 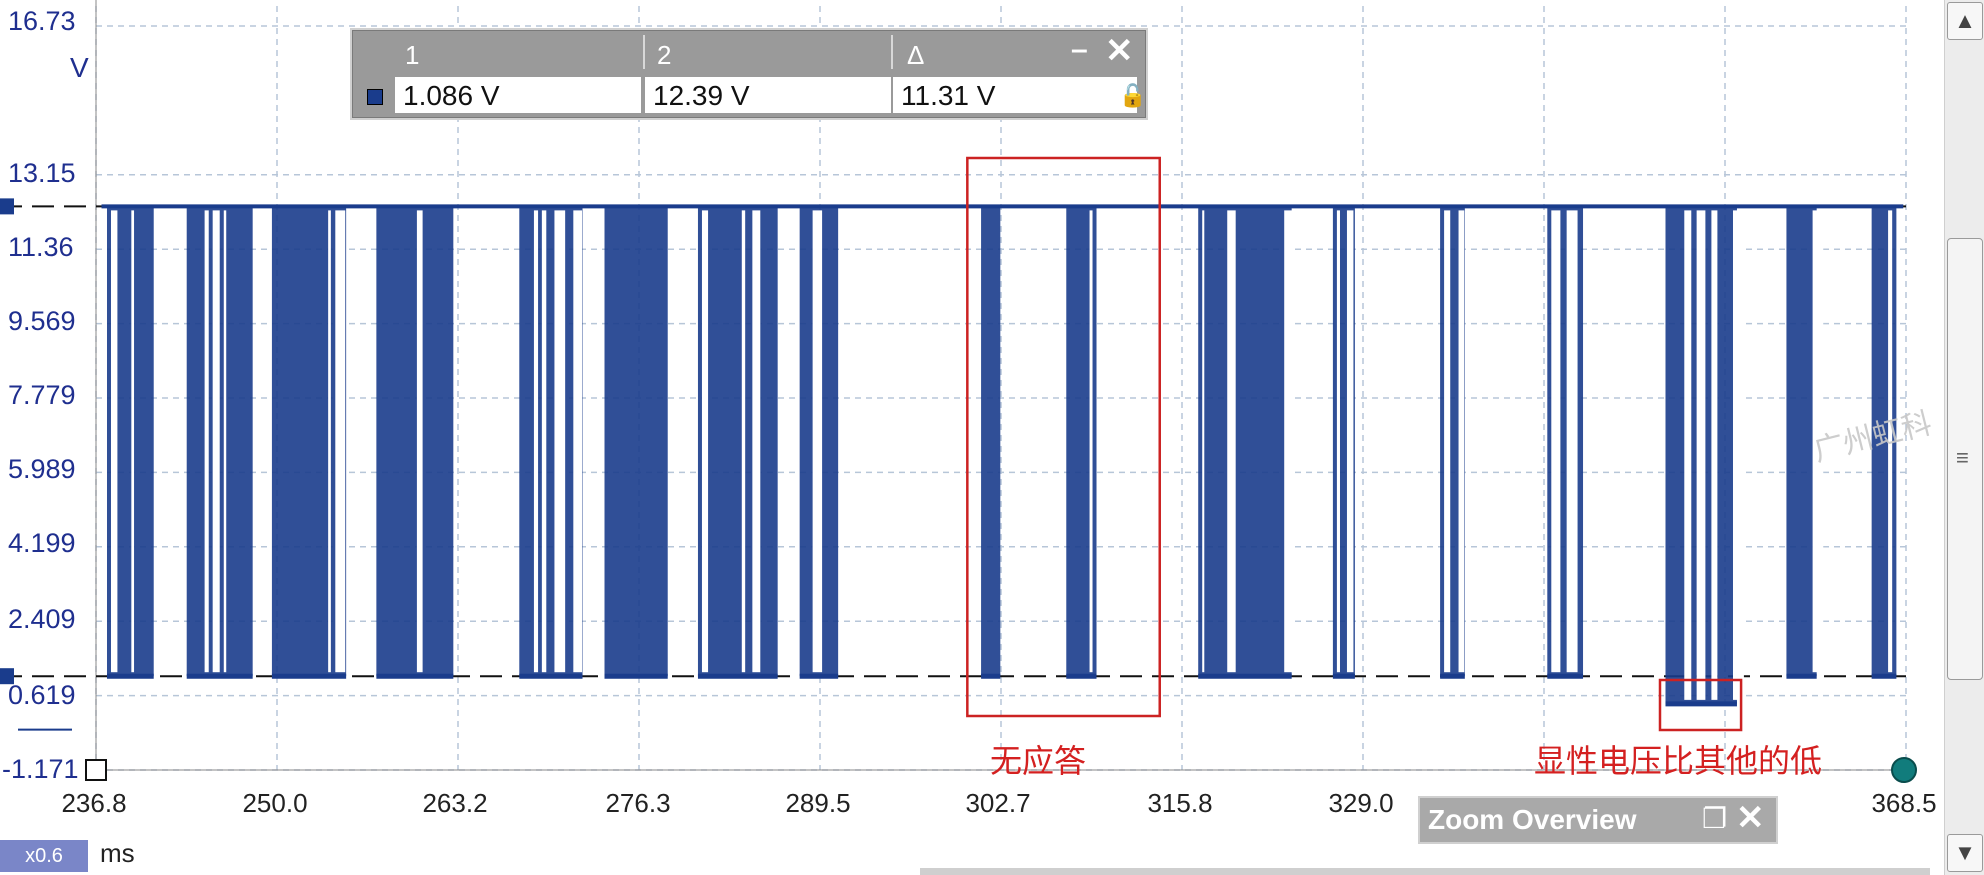 I want to click on y-tick-label: 5.989, so click(x=42, y=469).